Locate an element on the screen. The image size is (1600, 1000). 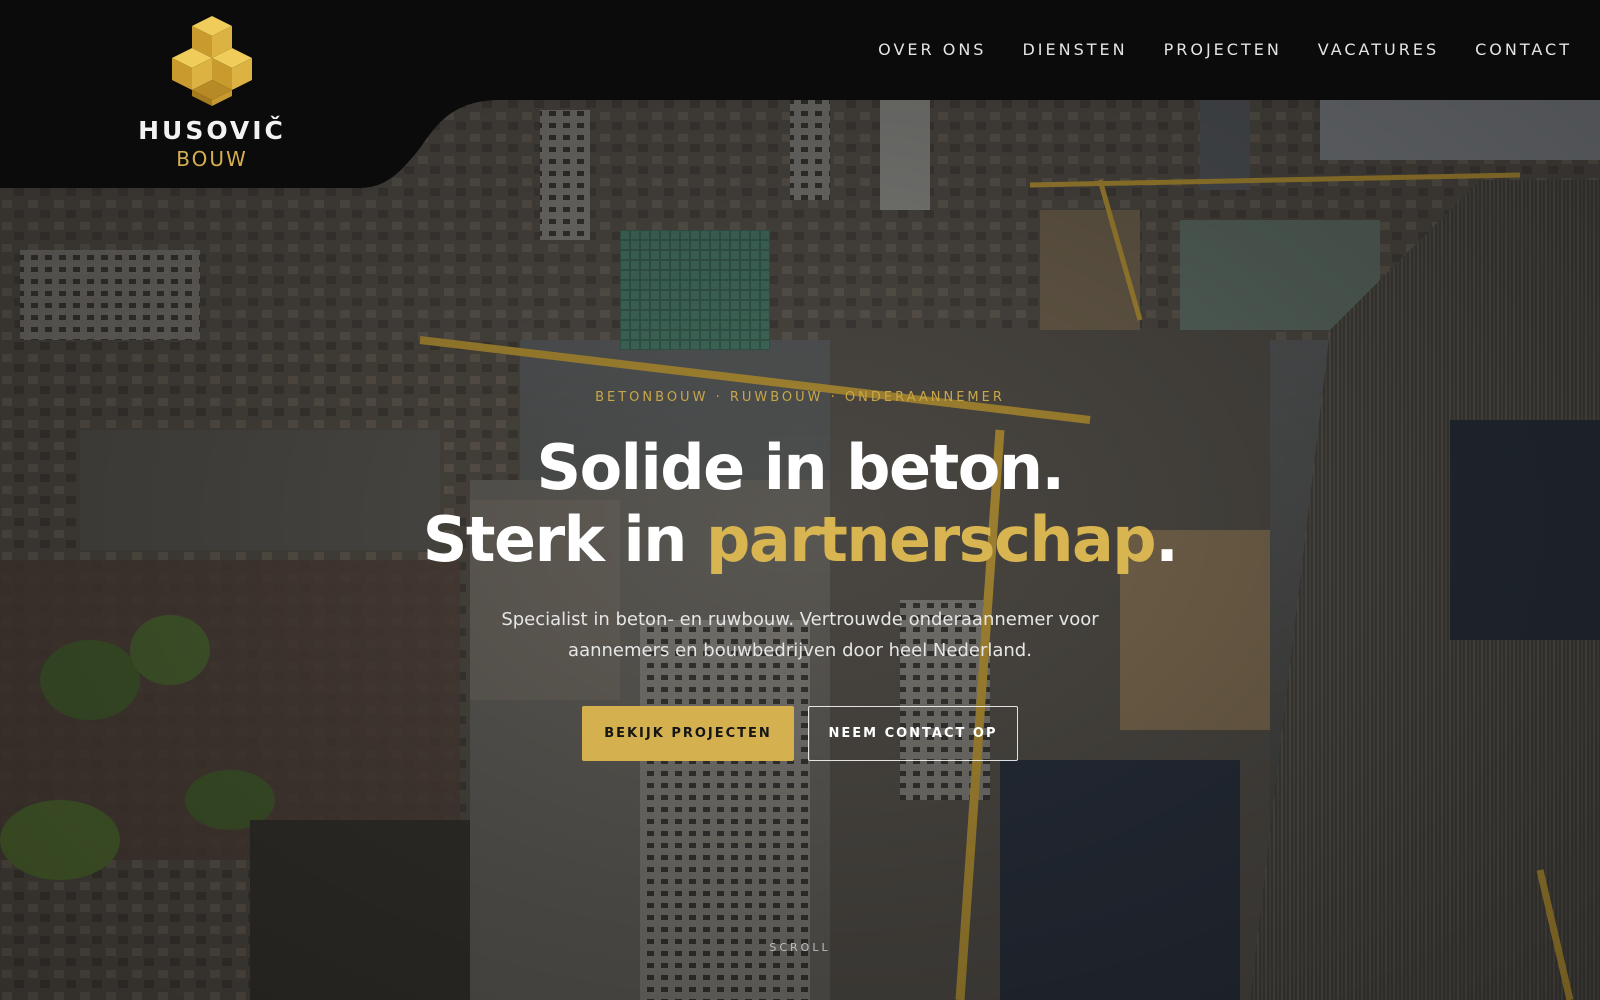
nav-item-projecten: PROJECTEN is located at coordinates (1223, 50).